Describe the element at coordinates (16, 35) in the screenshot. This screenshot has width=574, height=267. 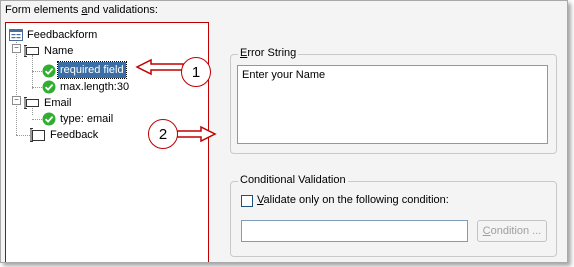
I see `form-icon` at that location.